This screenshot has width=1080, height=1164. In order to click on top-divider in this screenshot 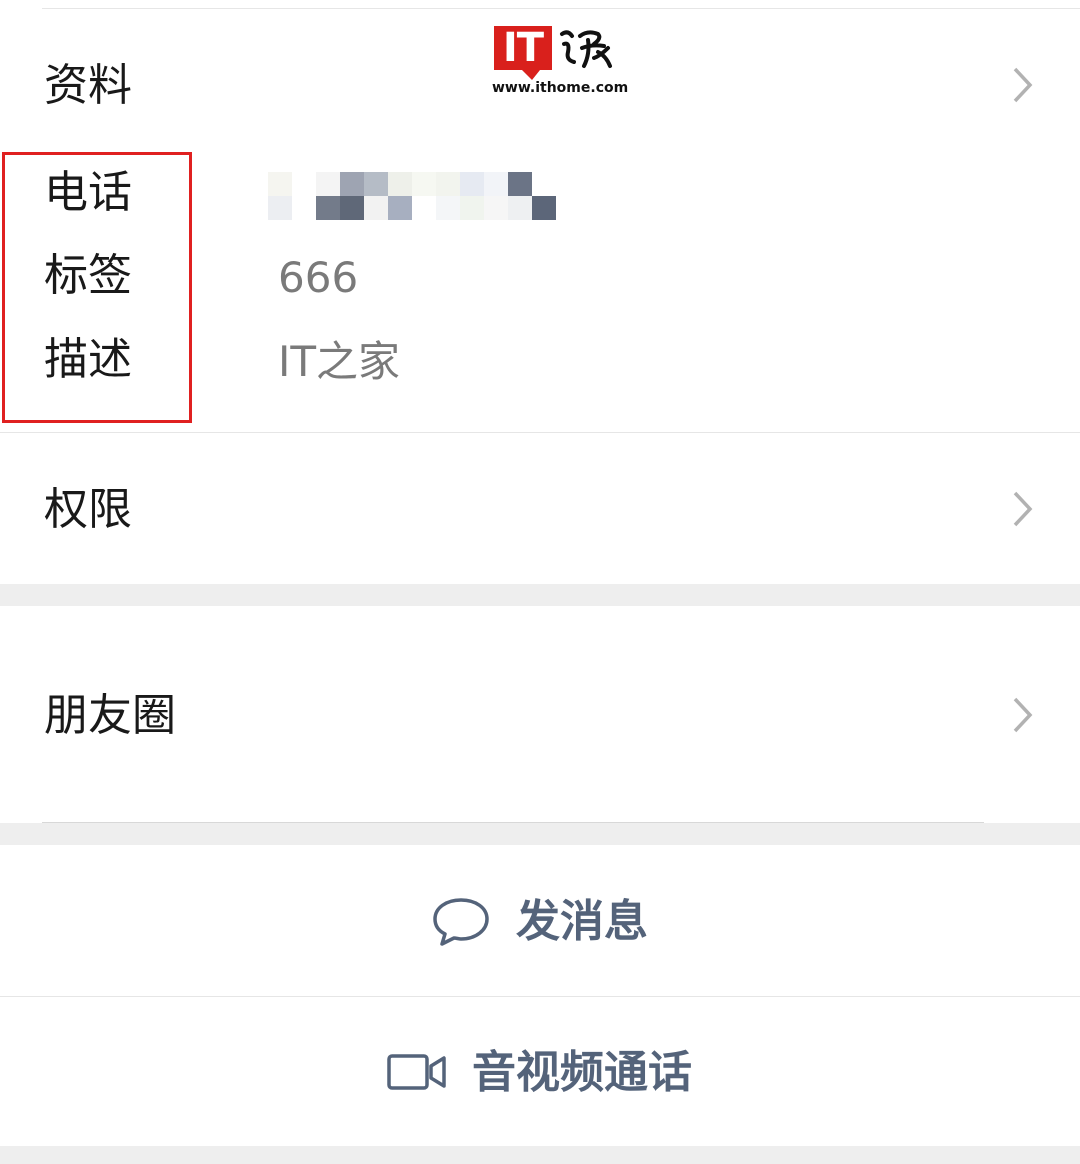, I will do `click(561, 8)`.